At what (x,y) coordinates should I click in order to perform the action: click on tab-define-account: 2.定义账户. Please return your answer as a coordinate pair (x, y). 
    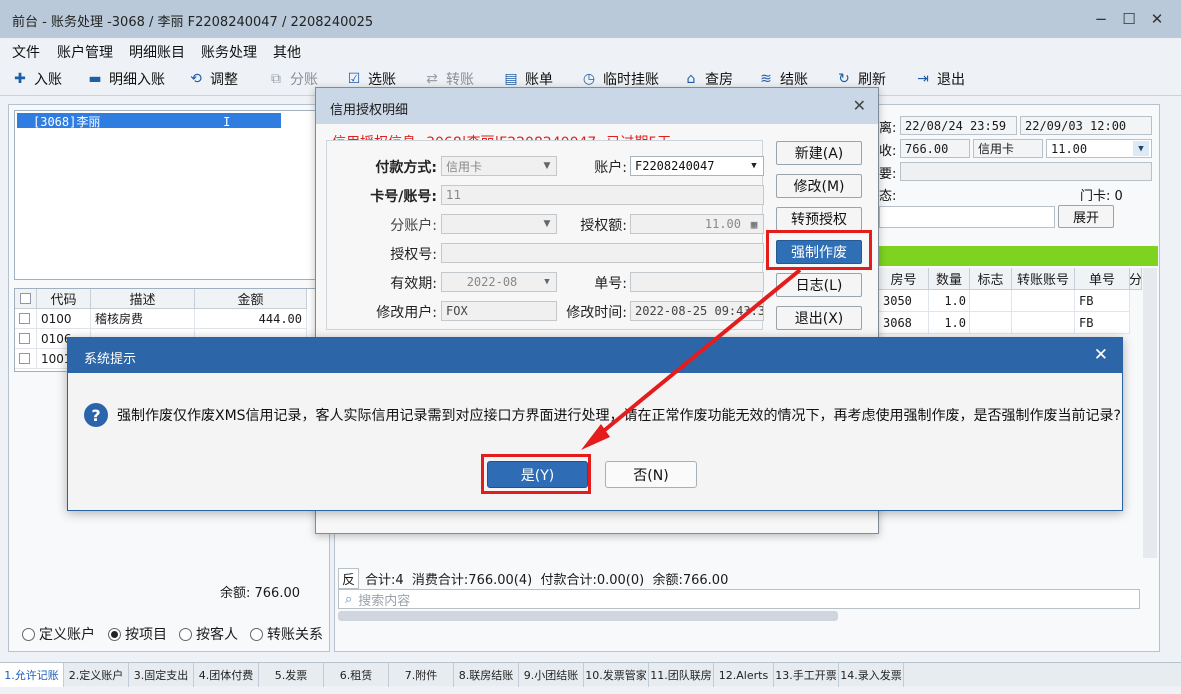
    Looking at the image, I should click on (96, 675).